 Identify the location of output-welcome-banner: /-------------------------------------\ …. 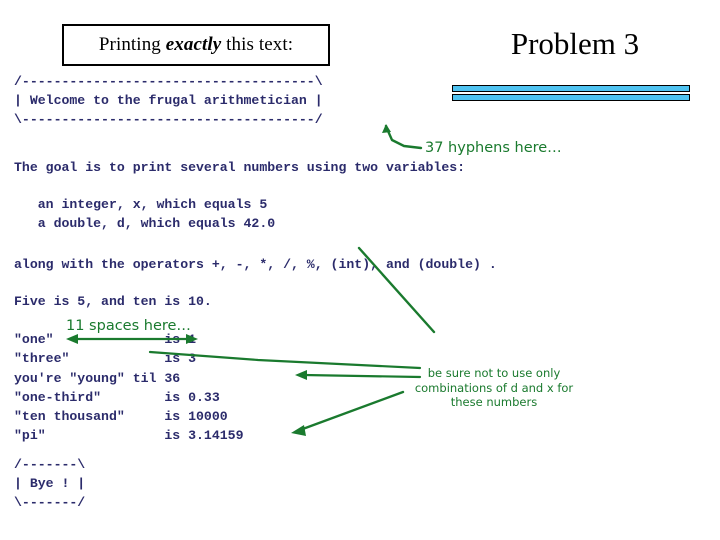
(168, 100).